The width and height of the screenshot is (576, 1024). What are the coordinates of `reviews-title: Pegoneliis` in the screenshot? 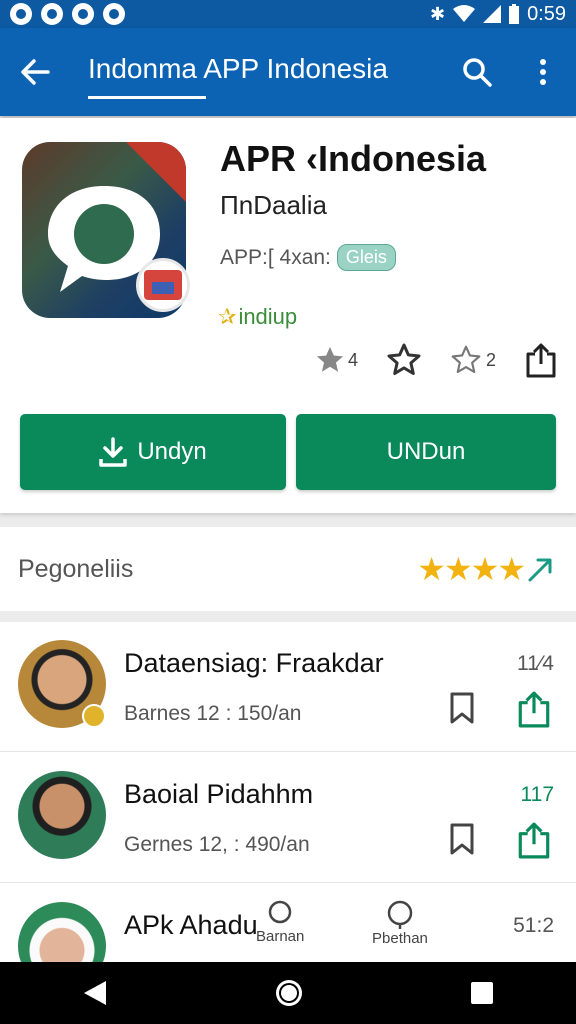 It's located at (76, 568).